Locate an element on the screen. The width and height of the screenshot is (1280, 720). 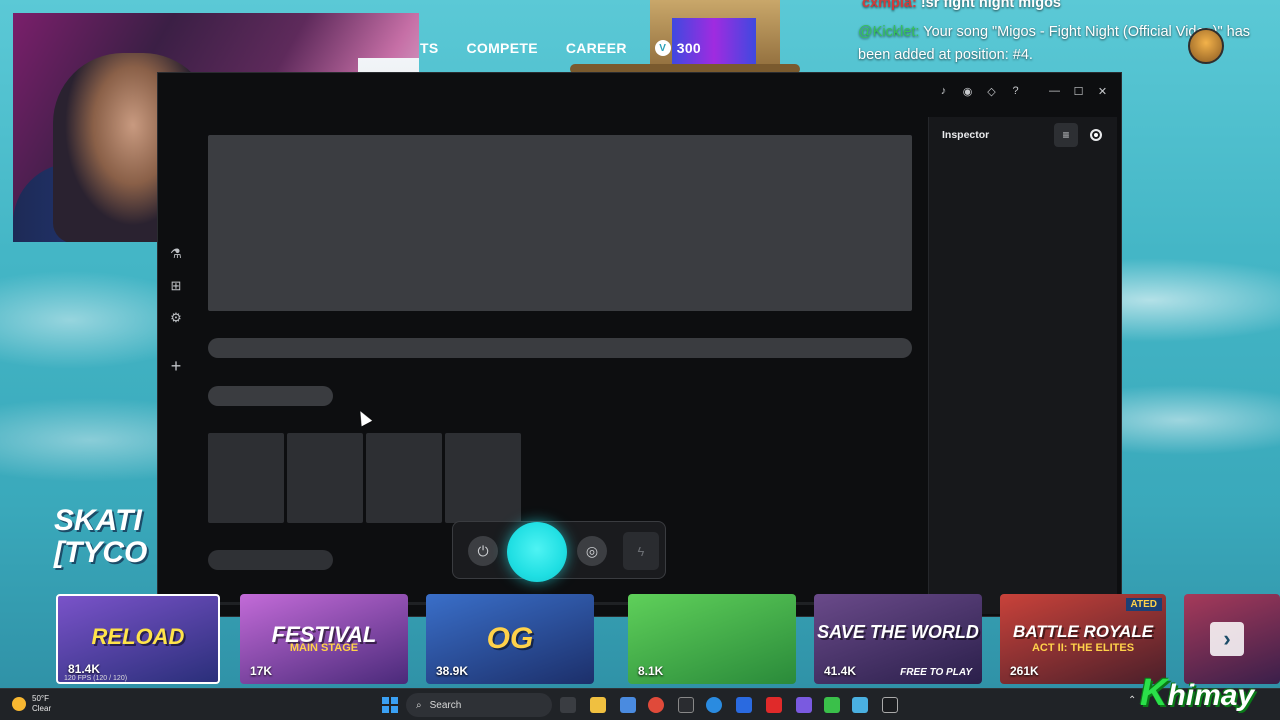
record-icon is located at coordinates (1096, 135).